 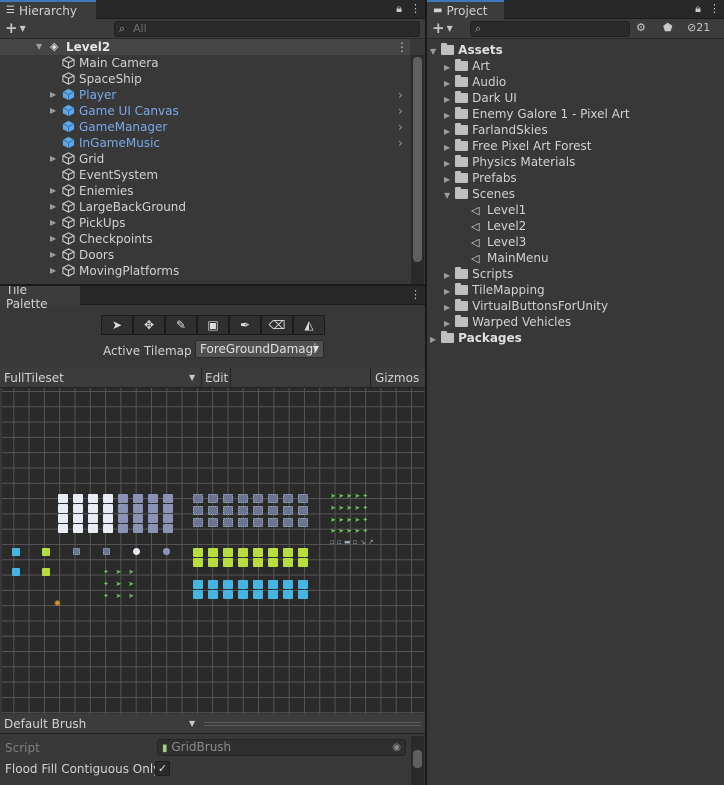 What do you see at coordinates (518, 146) in the screenshot?
I see `folder-item: ▶ Free Pixel Art Forest` at bounding box center [518, 146].